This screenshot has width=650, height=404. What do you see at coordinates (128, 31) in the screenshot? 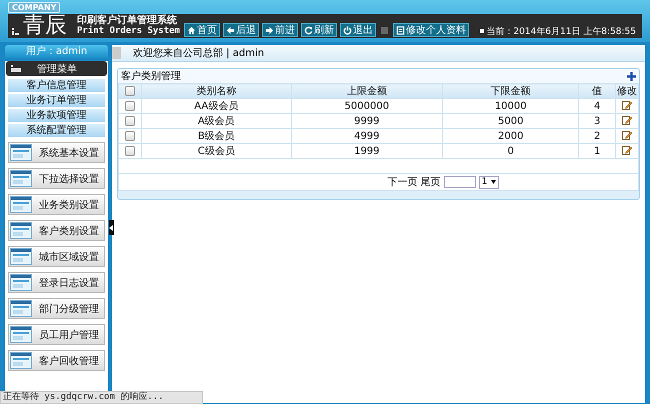
I see `app-subtitle: Print Orders System` at bounding box center [128, 31].